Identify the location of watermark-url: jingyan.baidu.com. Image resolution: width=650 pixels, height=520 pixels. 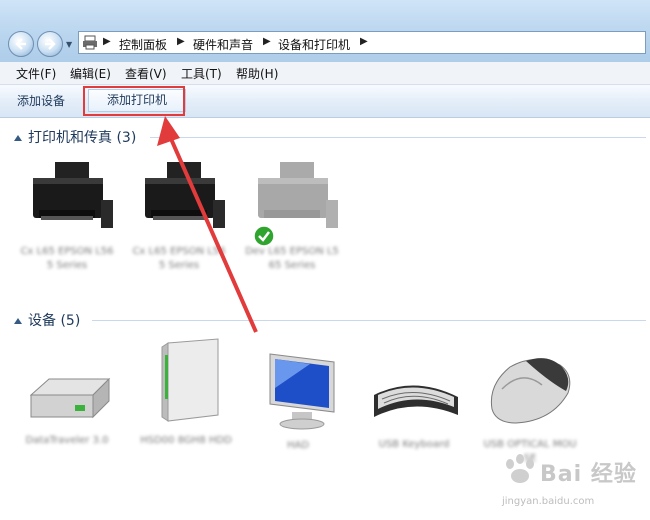
(548, 501).